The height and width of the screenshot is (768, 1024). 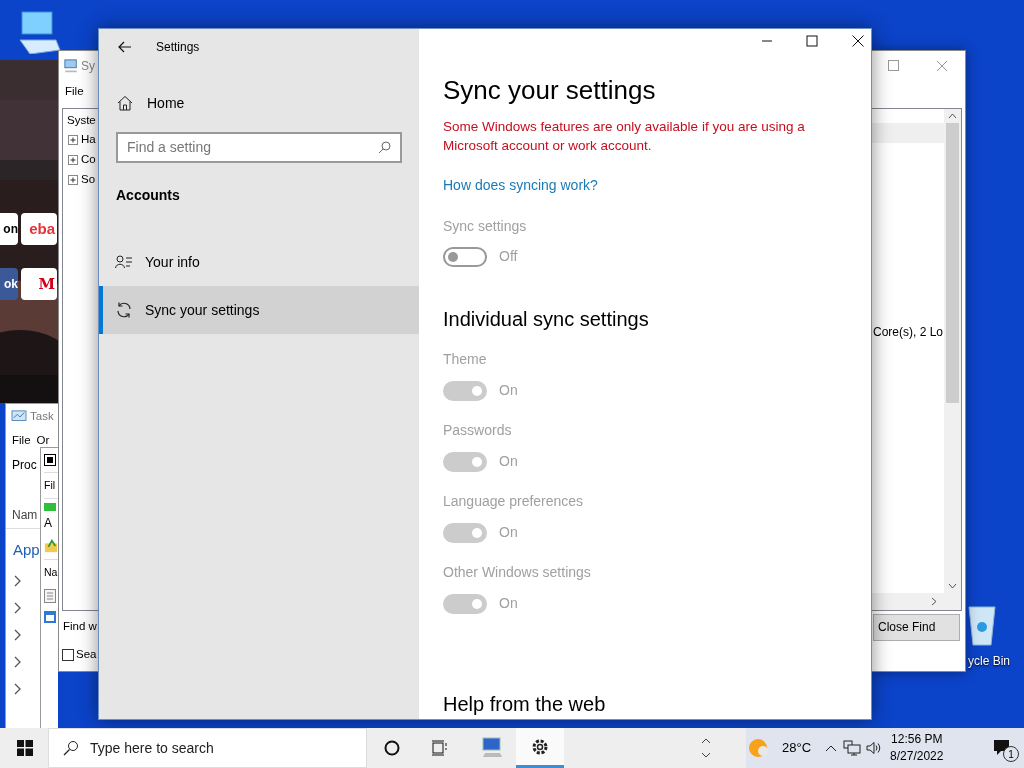 What do you see at coordinates (19, 417) in the screenshot?
I see `monitor-icon` at bounding box center [19, 417].